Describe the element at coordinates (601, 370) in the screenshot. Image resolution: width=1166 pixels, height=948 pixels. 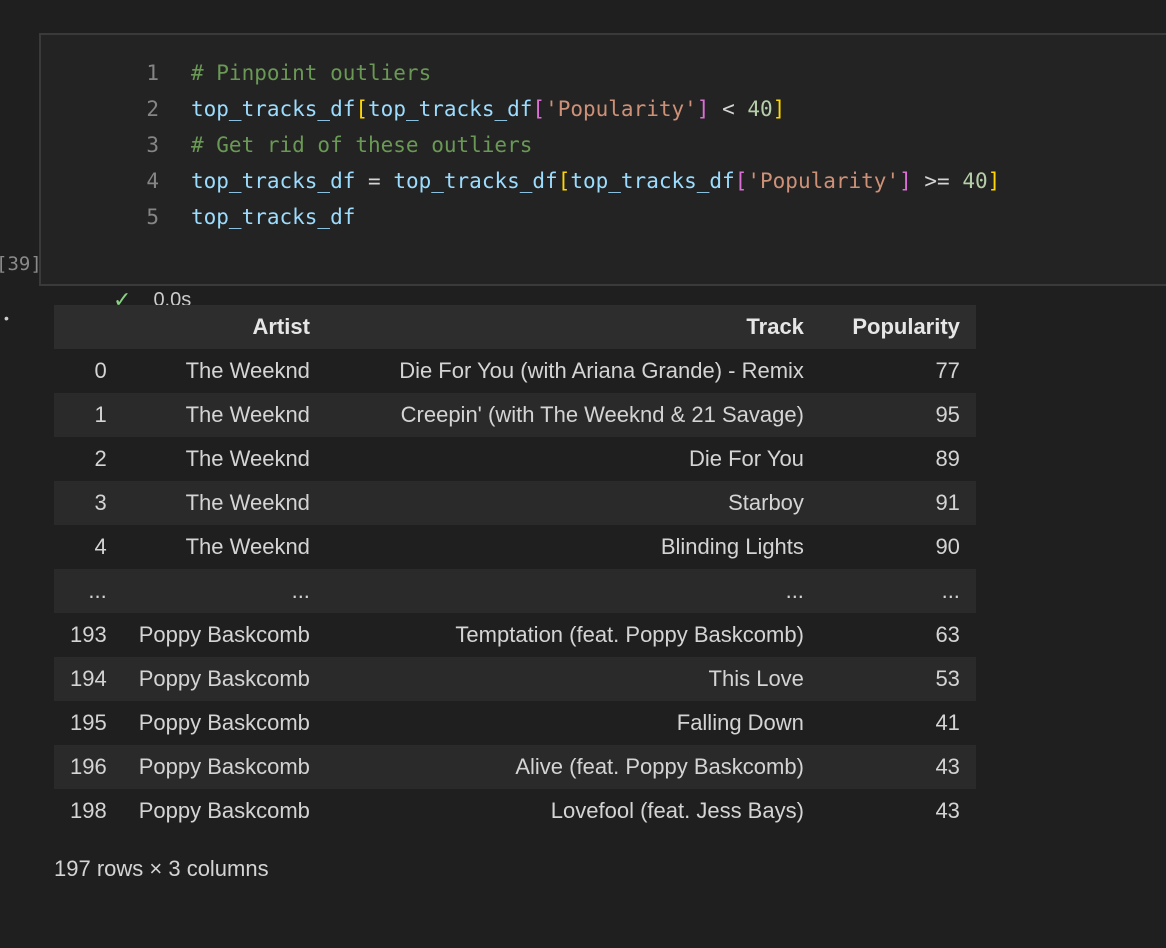
I see `track-cell: Die For You (with Ariana Grande) - Remix` at that location.